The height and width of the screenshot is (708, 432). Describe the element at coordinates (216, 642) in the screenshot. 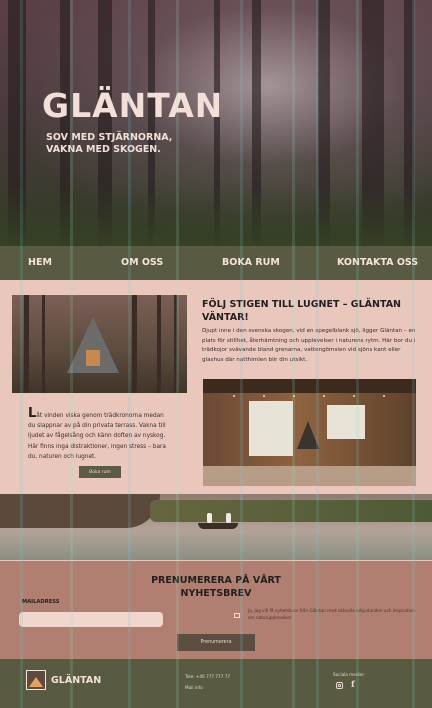

I see `subscribe-button: Prenumerera` at that location.